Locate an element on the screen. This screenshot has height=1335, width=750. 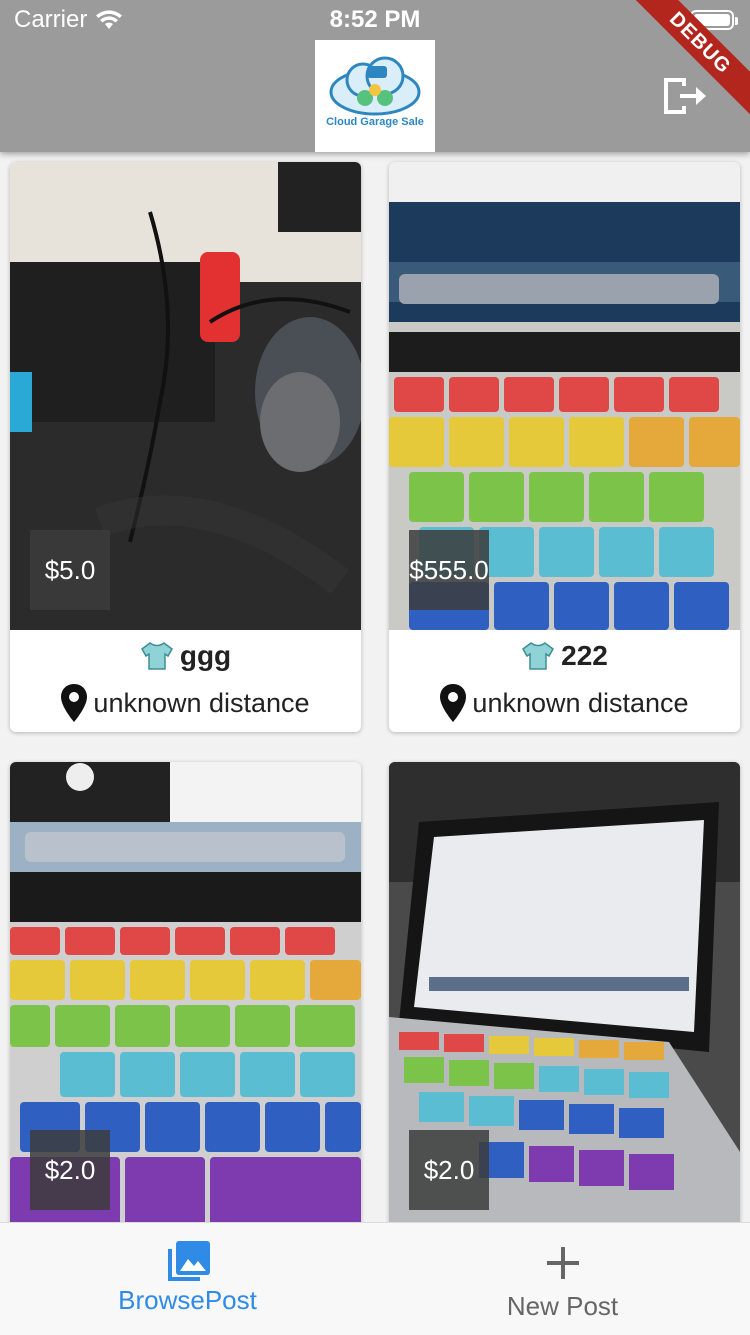
bottom-nav: BrowsePost New Post is located at coordinates (375, 1278).